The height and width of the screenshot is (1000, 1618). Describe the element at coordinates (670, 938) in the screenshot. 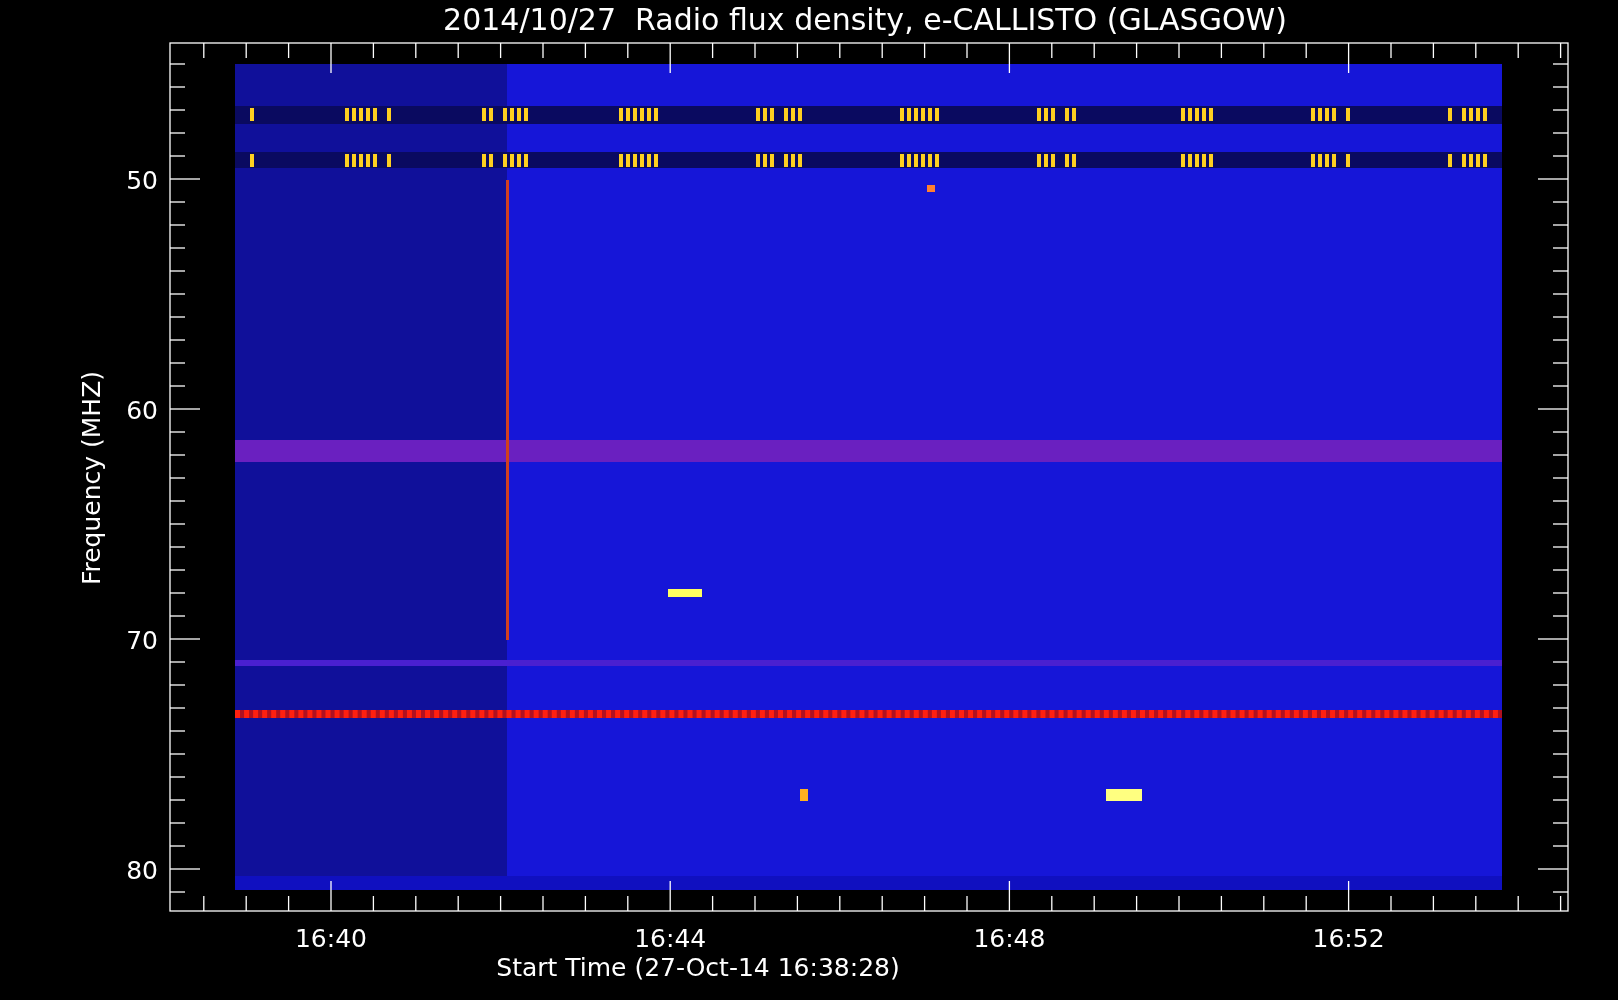

I see `x-tick-label: 16:44` at that location.